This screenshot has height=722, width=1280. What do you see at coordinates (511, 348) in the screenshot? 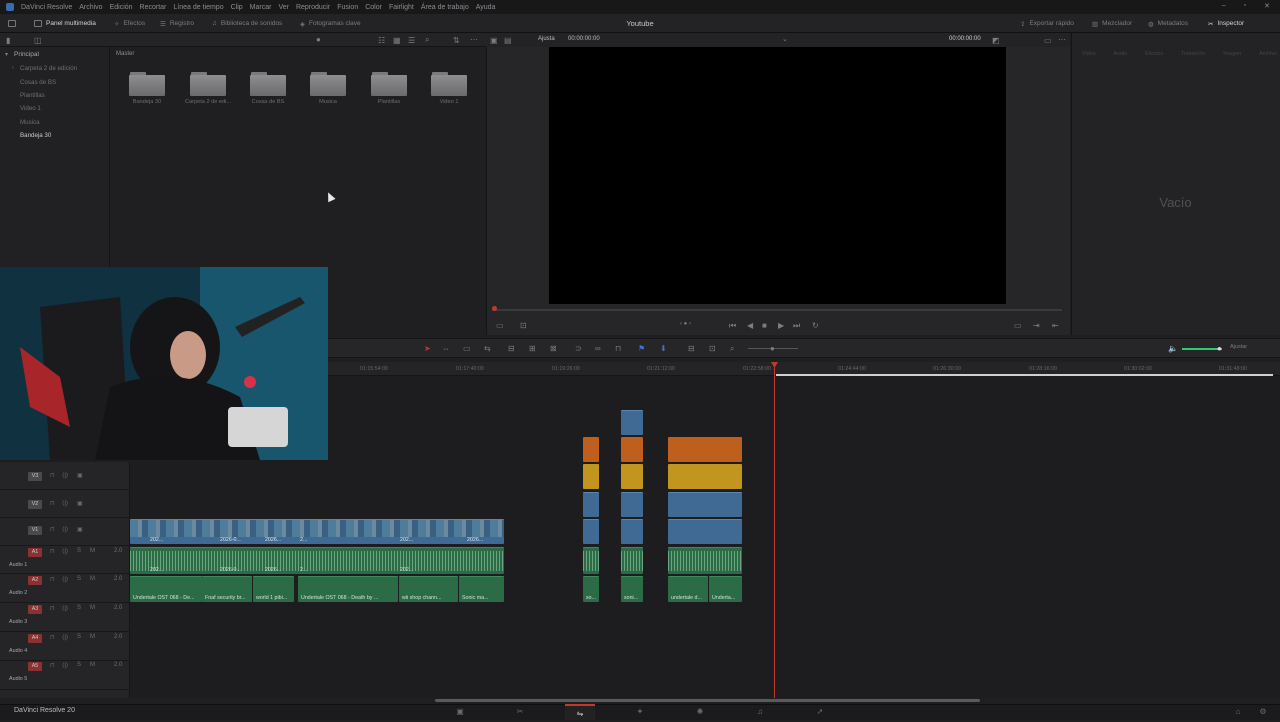
I see `insert-icon: ⊟` at bounding box center [511, 348].